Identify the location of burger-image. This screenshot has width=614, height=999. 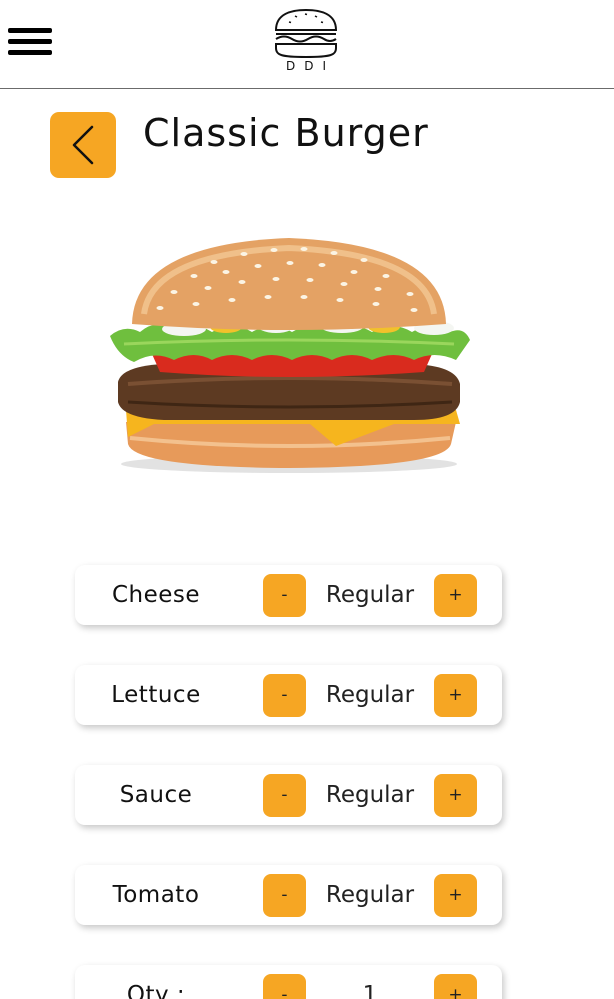
(290, 355).